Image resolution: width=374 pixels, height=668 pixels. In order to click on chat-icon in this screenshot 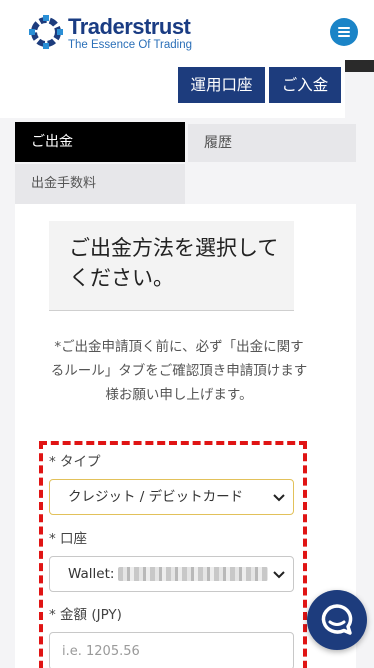, I will do `click(337, 619)`.